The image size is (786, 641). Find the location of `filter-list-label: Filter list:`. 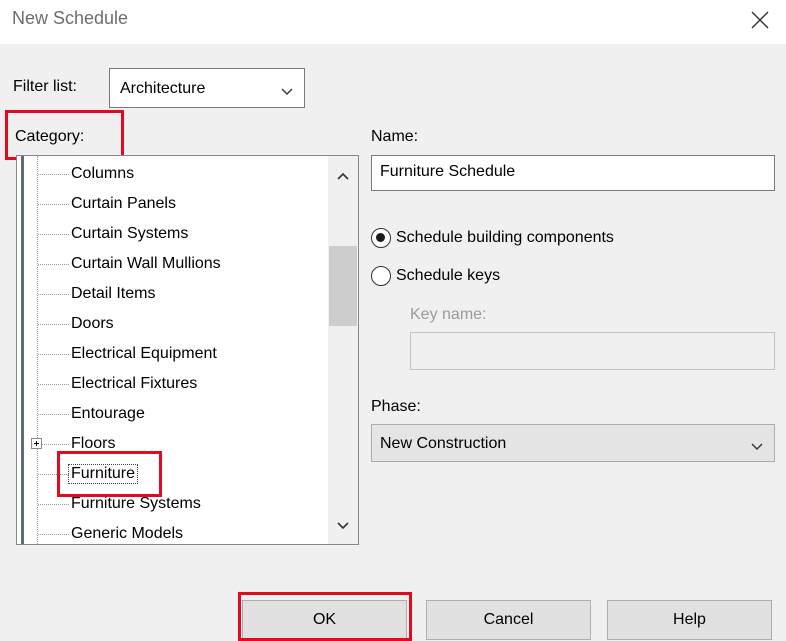

filter-list-label: Filter list: is located at coordinates (45, 86).